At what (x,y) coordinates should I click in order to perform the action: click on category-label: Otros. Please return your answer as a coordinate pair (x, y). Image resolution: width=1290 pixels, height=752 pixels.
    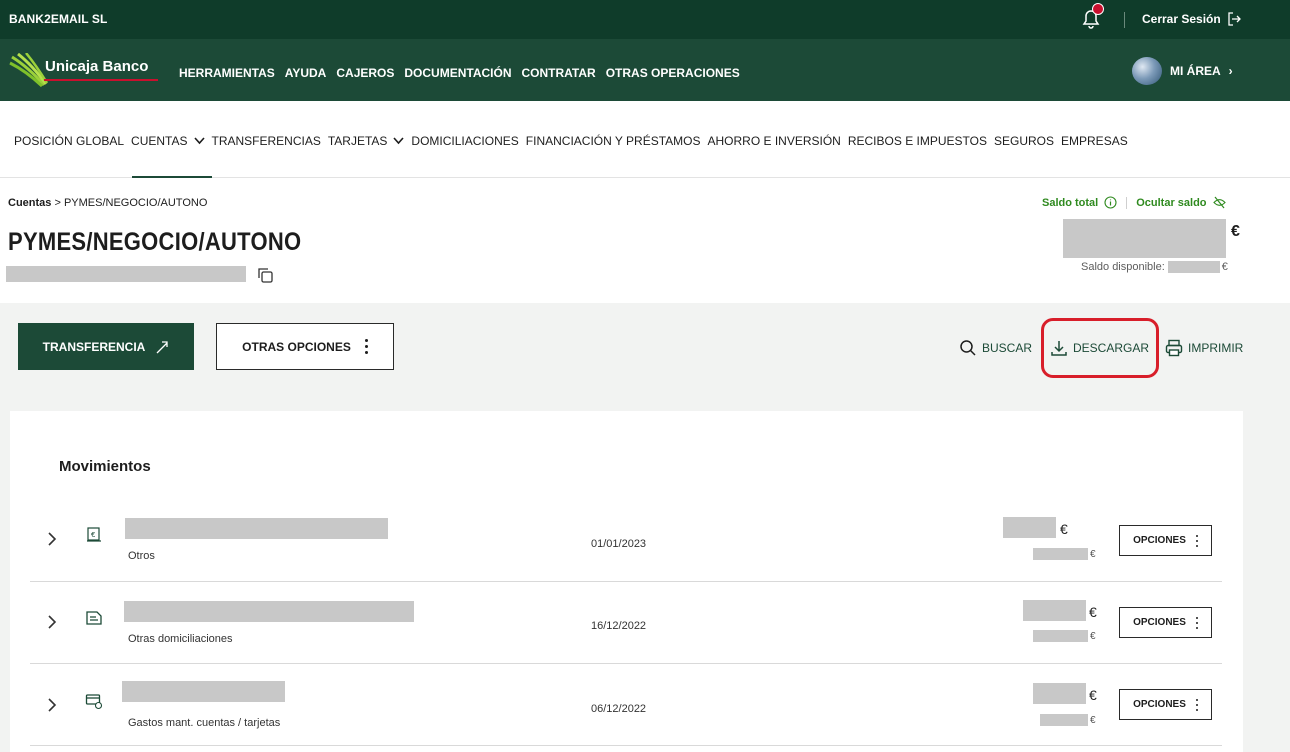
    Looking at the image, I should click on (141, 556).